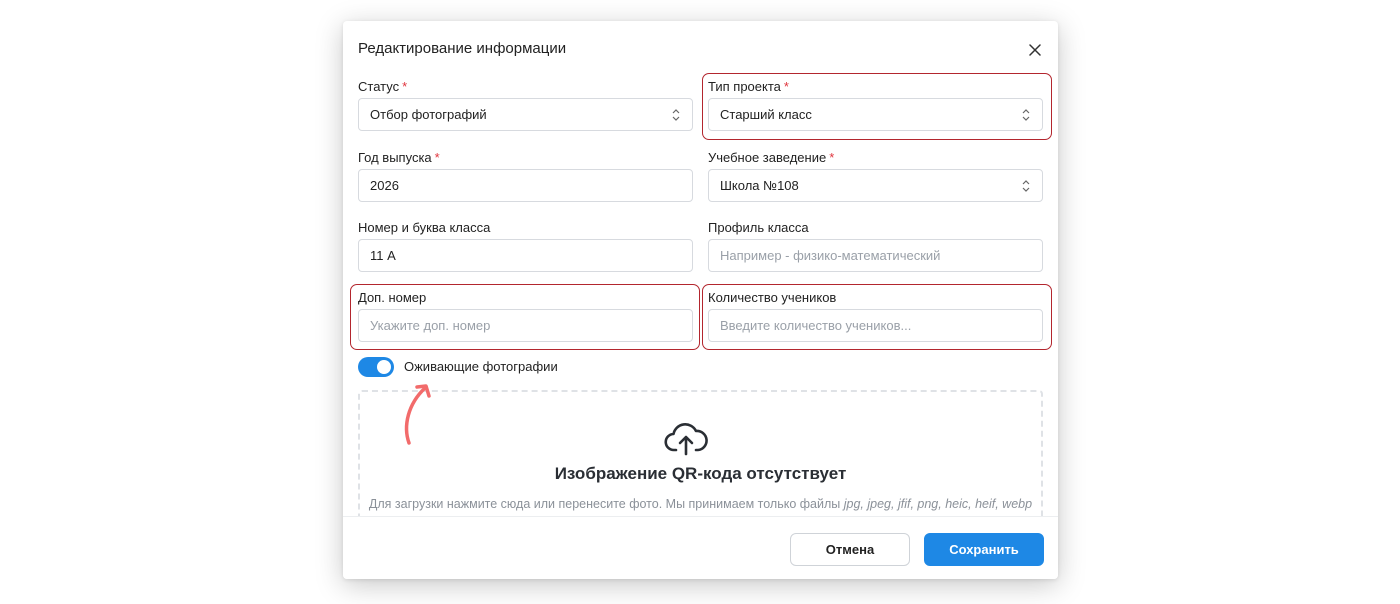  Describe the element at coordinates (525, 185) in the screenshot. I see `graduation-year-input: 2026` at that location.